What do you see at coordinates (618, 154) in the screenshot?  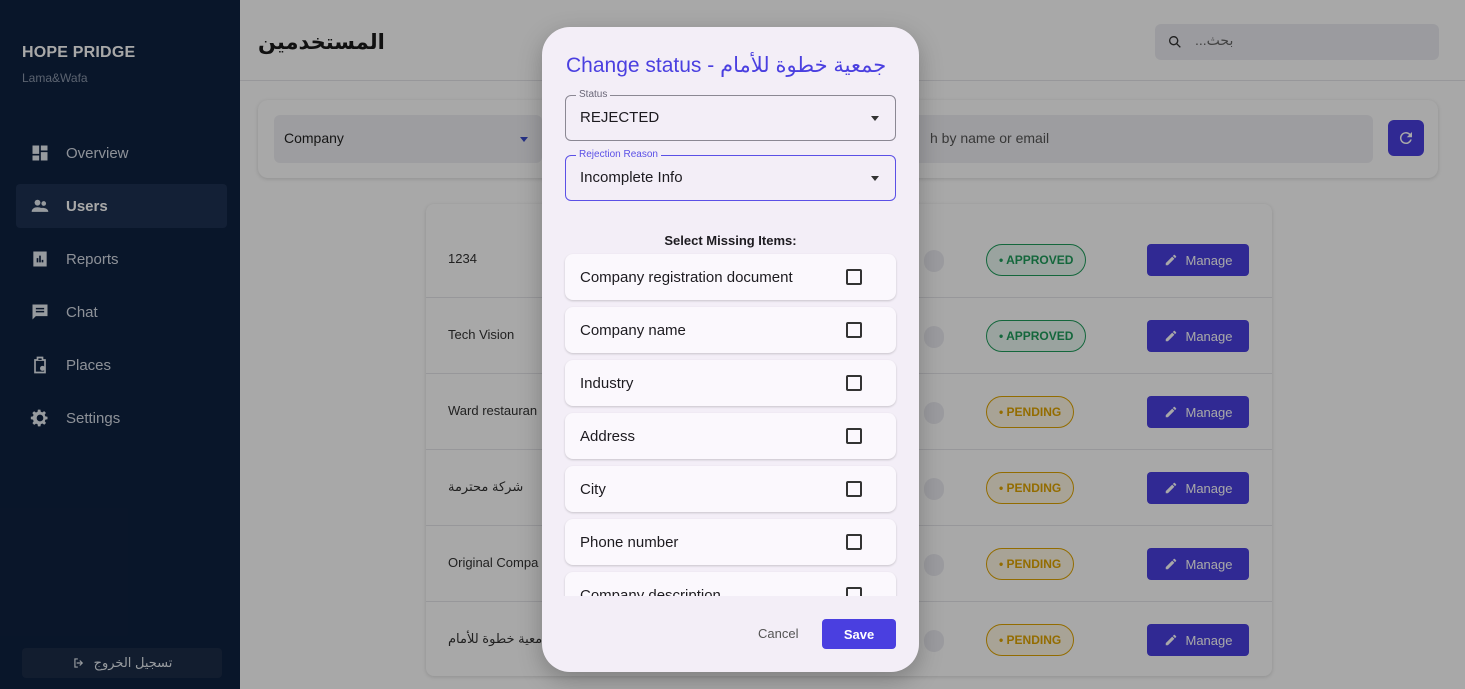 I see `rejection-reason-label: Rejection Reason` at bounding box center [618, 154].